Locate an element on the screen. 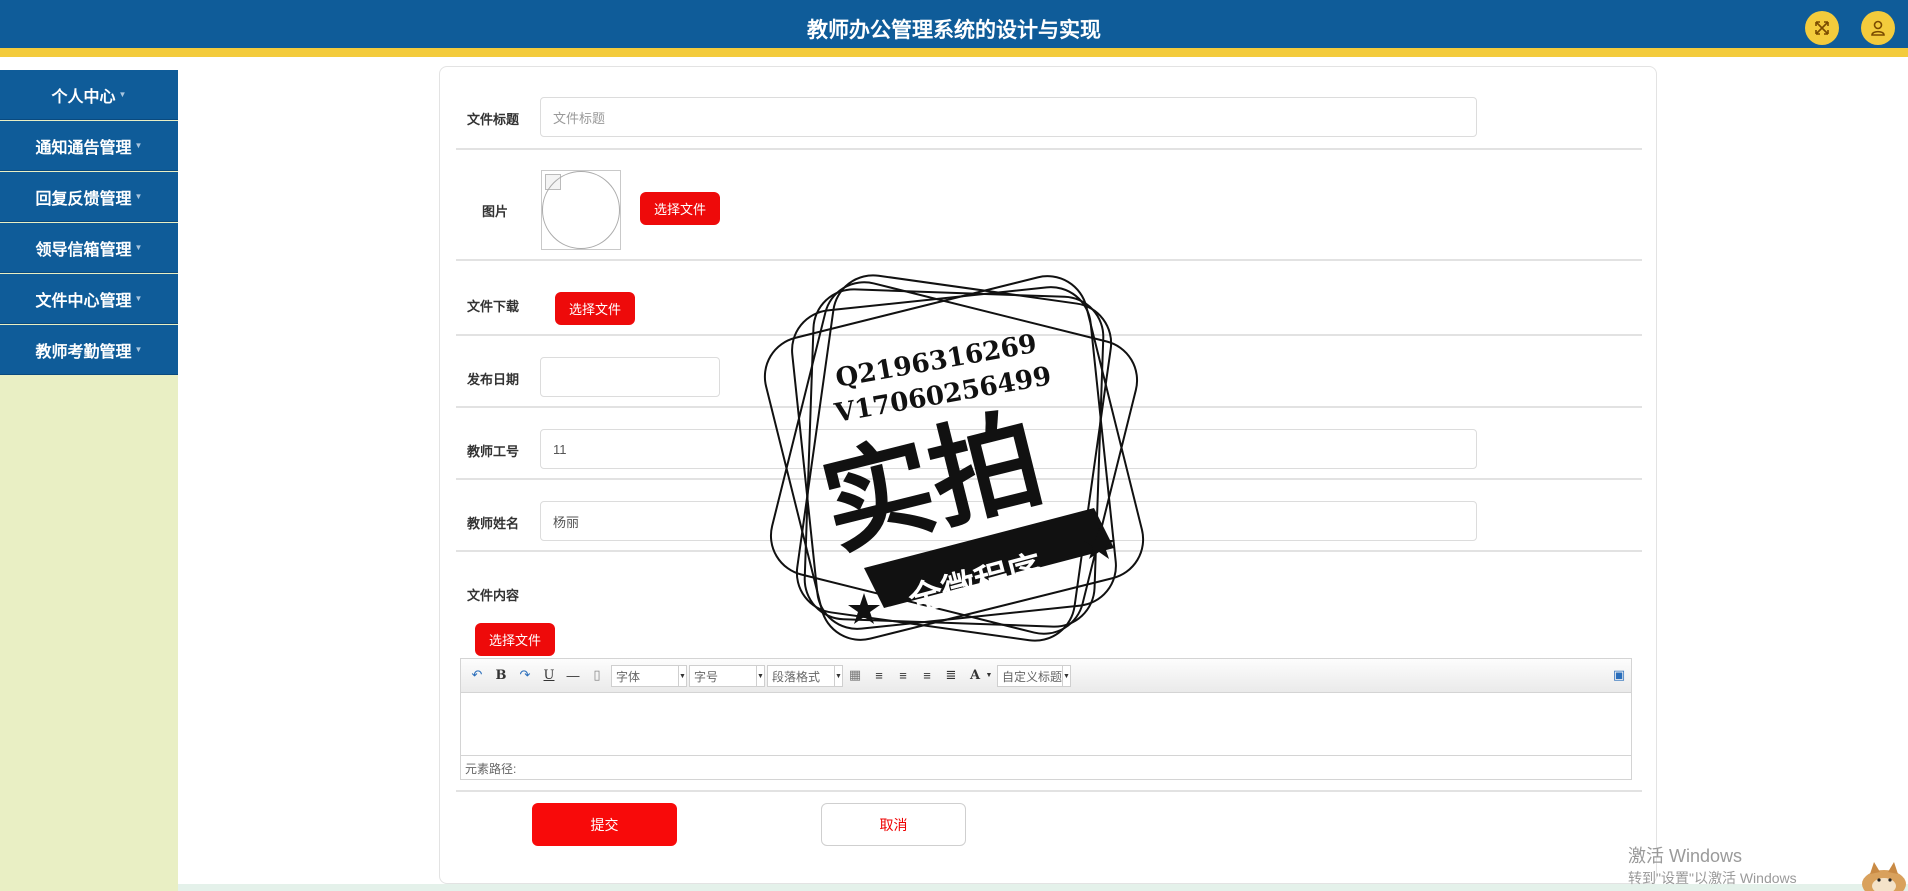 This screenshot has height=891, width=1908. title-input: 文件标题 is located at coordinates (1008, 117).